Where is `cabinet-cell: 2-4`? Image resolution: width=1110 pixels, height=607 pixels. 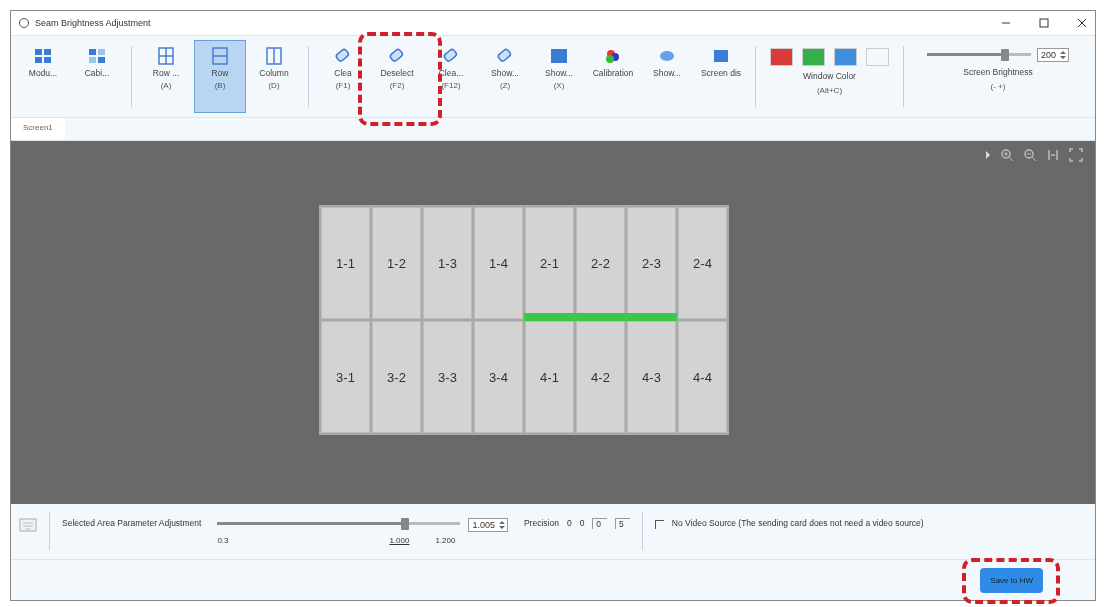 cabinet-cell: 2-4 is located at coordinates (702, 263).